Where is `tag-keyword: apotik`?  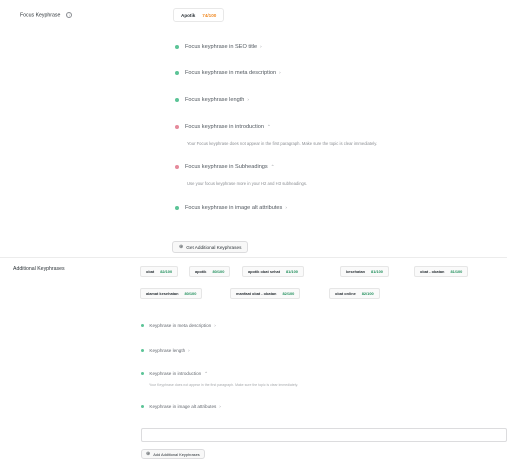 tag-keyword: apotik is located at coordinates (201, 271).